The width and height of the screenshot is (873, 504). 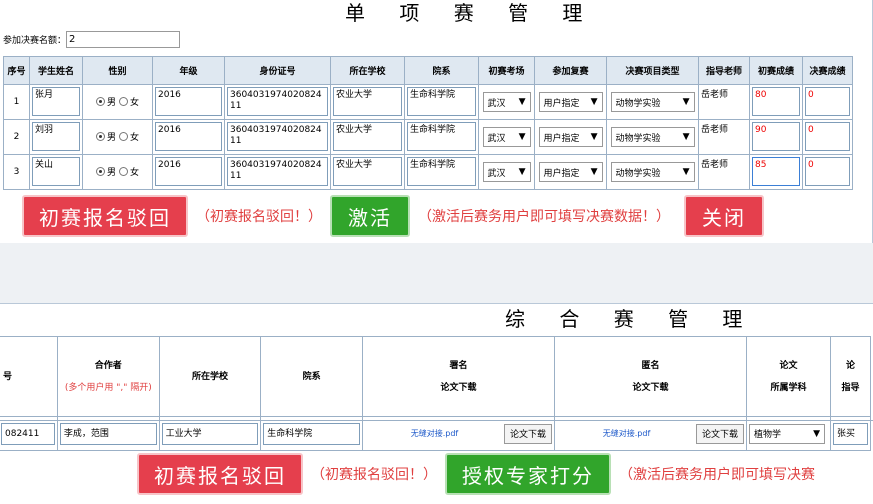 I want to click on name-input: 张月, so click(x=56, y=101).